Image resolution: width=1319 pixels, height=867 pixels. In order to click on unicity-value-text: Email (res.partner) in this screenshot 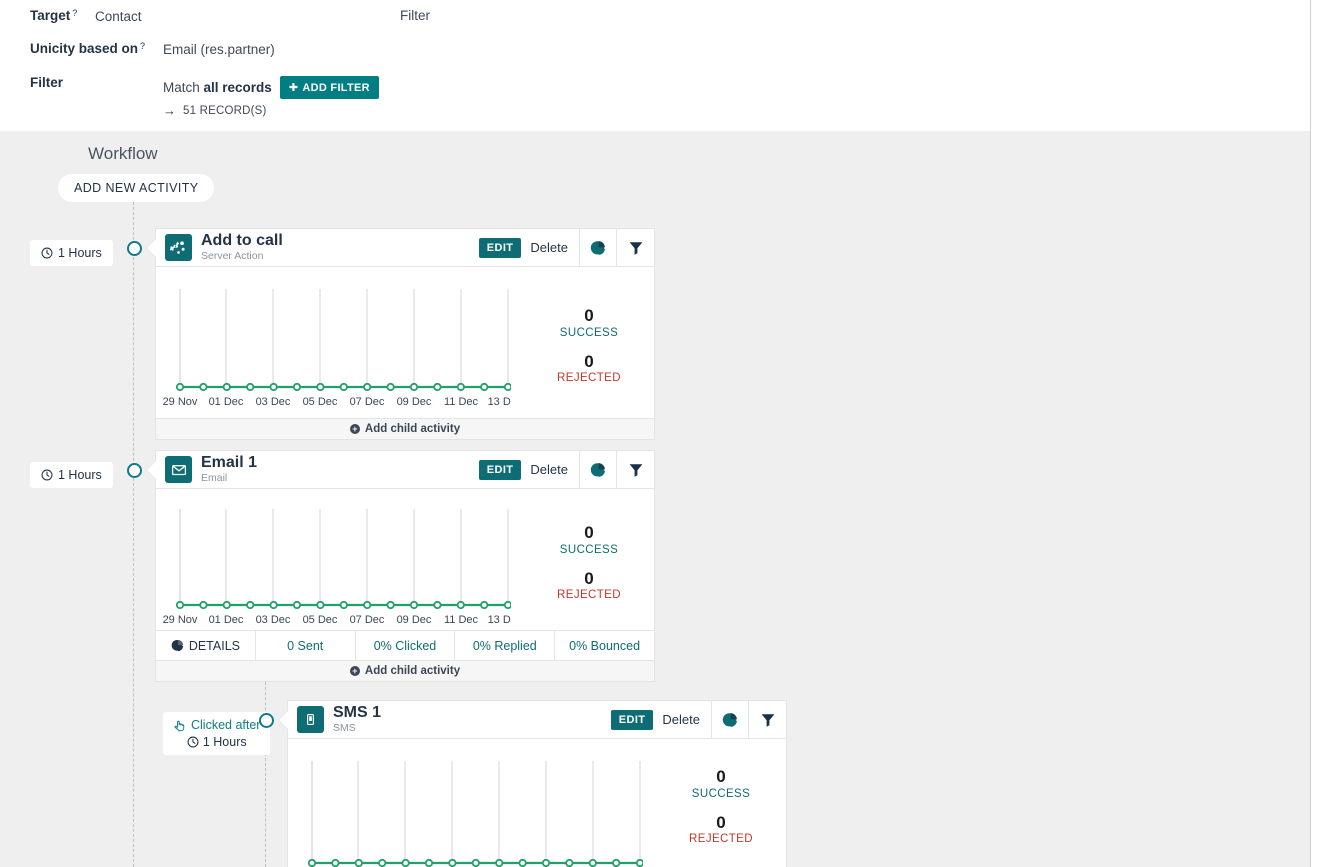, I will do `click(219, 49)`.